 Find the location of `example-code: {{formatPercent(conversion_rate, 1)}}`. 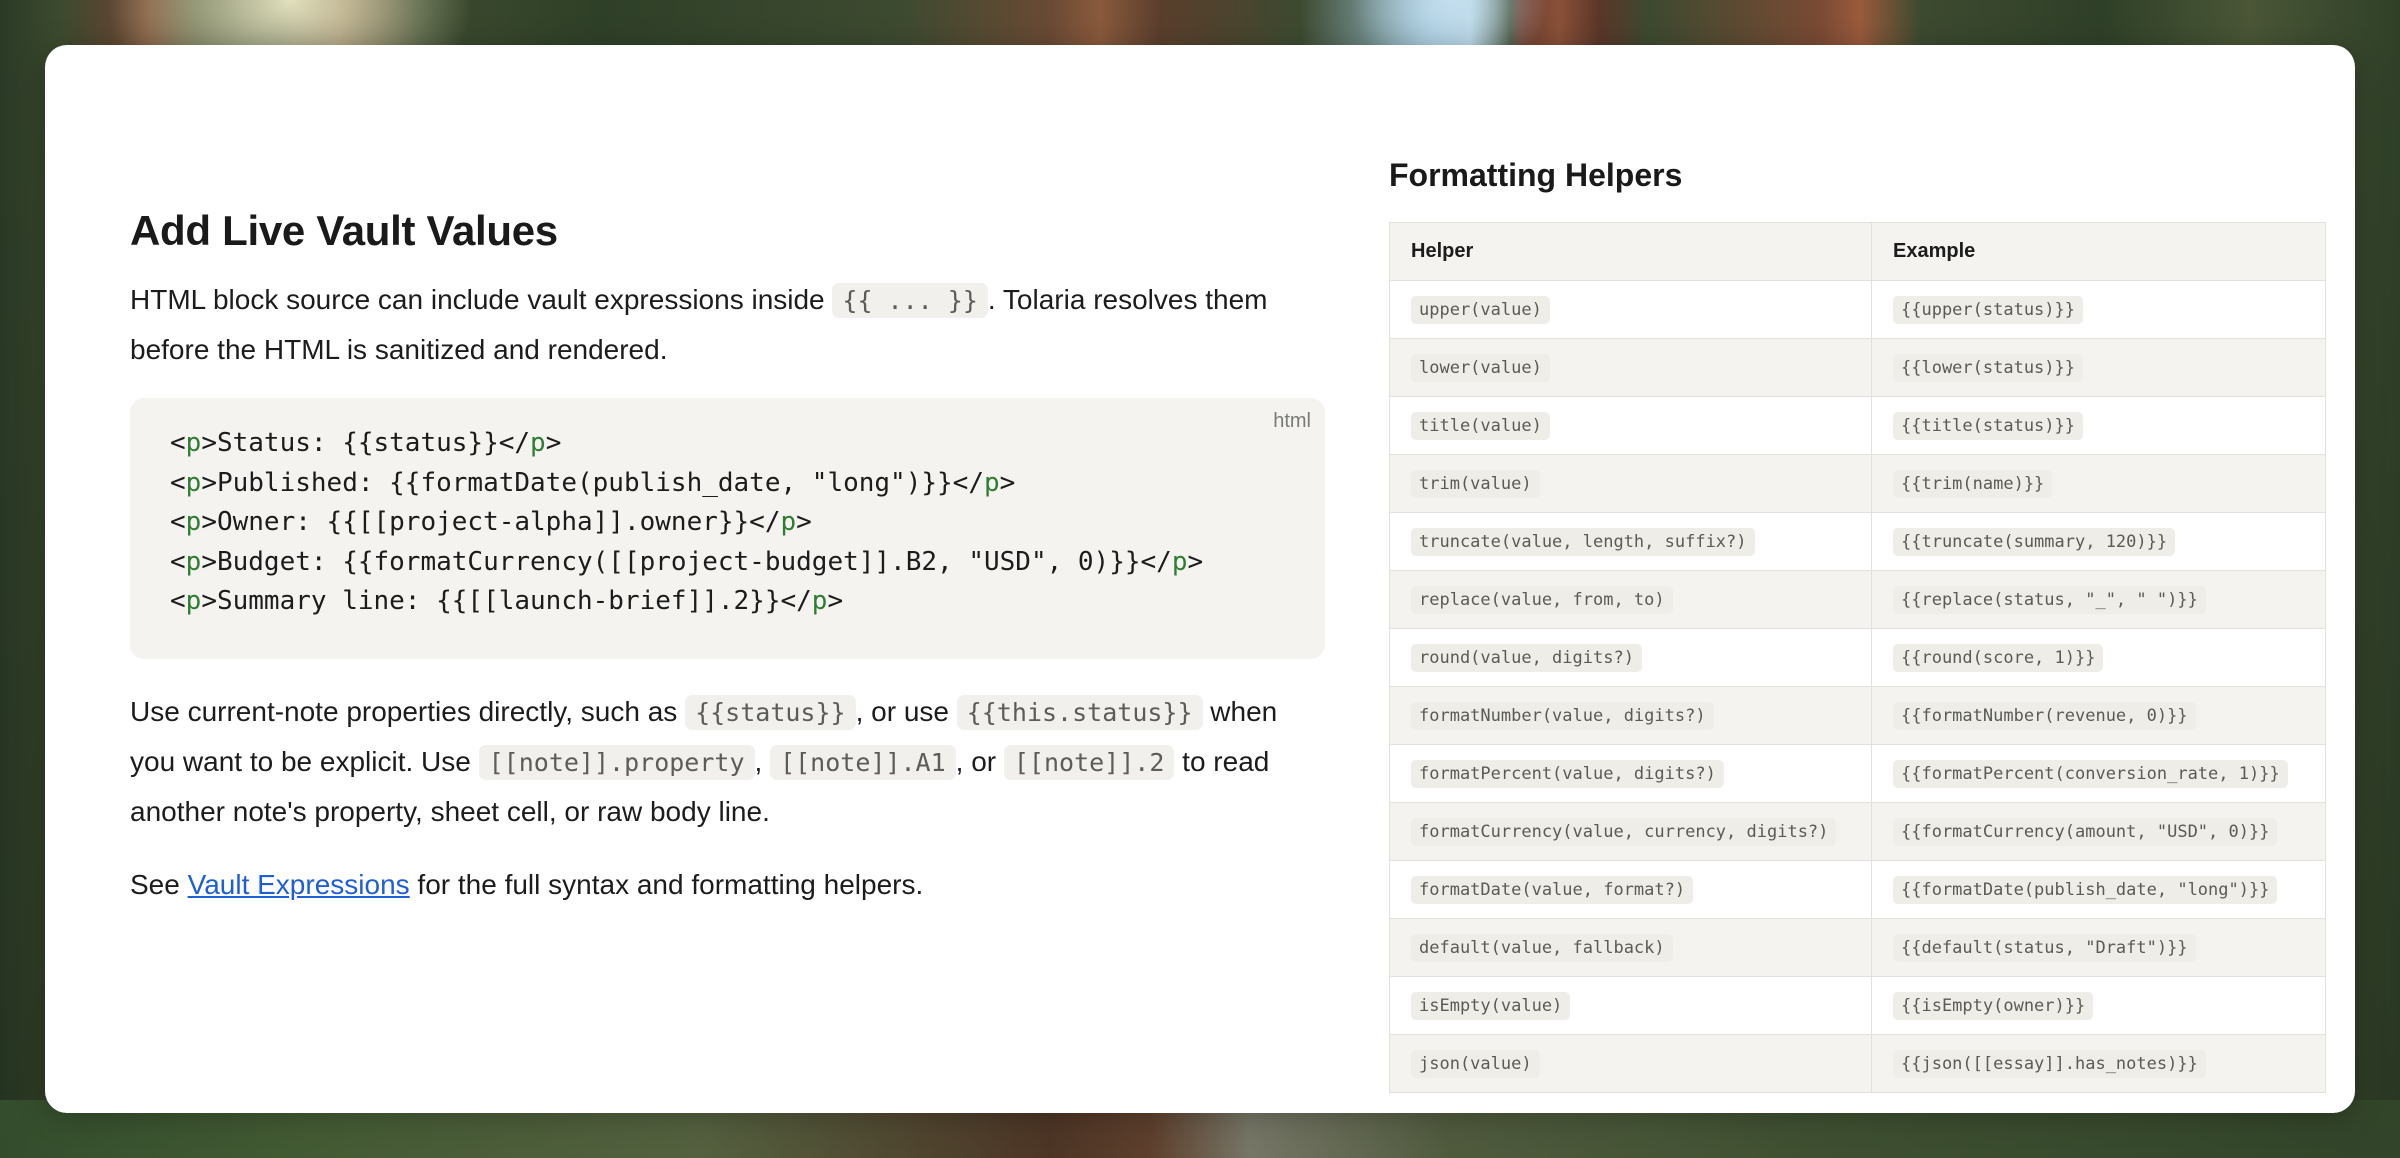

example-code: {{formatPercent(conversion_rate, 1)}} is located at coordinates (2090, 773).